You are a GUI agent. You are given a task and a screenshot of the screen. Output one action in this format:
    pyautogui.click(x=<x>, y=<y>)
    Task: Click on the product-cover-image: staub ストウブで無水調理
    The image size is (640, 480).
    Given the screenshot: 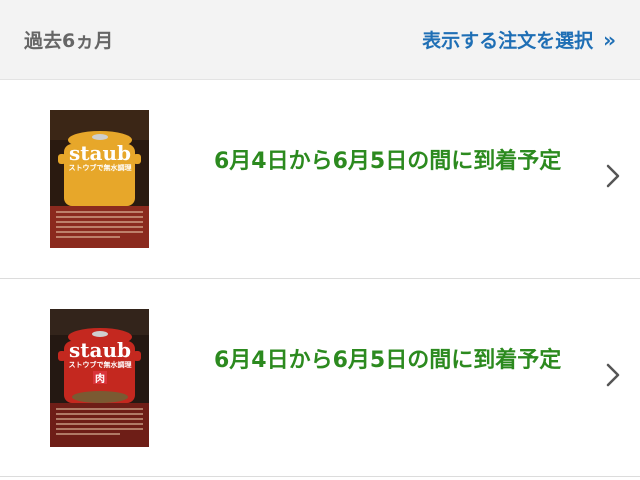 What is the action you would take?
    pyautogui.click(x=99, y=179)
    